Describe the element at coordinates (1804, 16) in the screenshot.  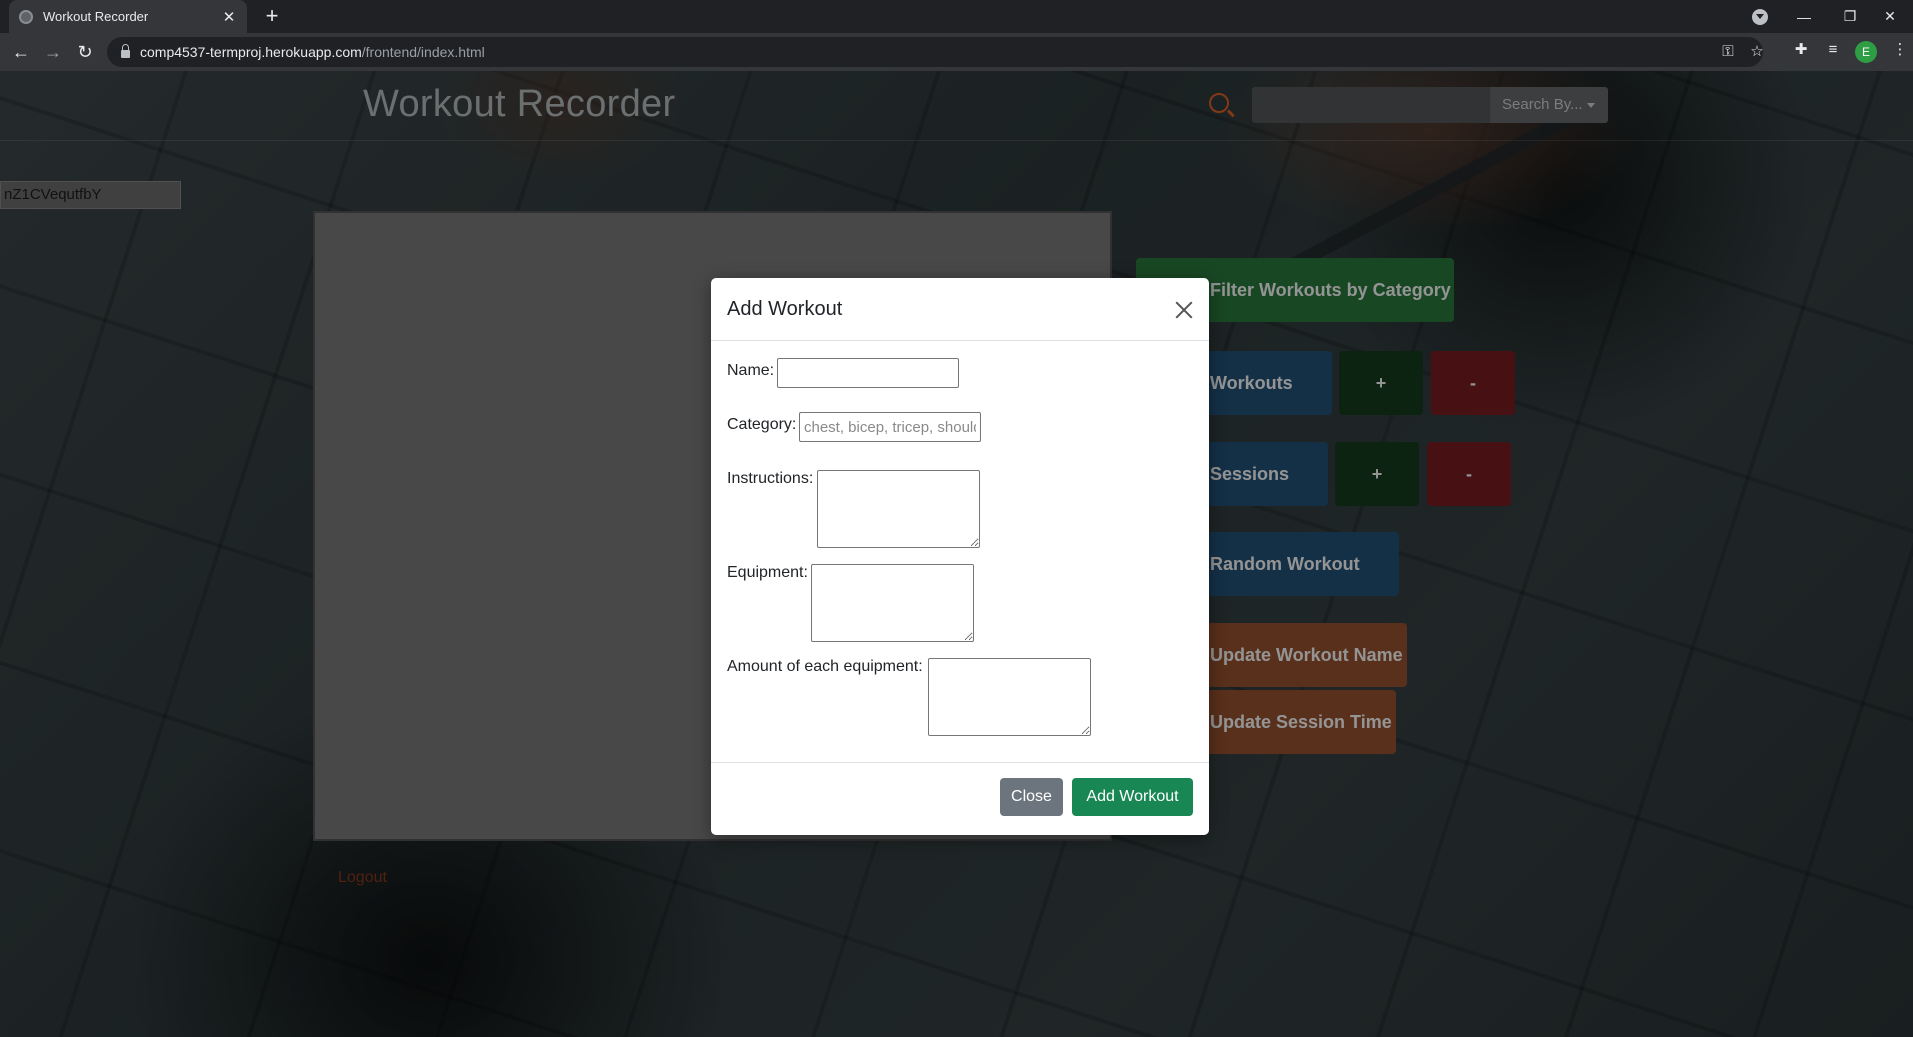
I see `minimize-icon: —` at that location.